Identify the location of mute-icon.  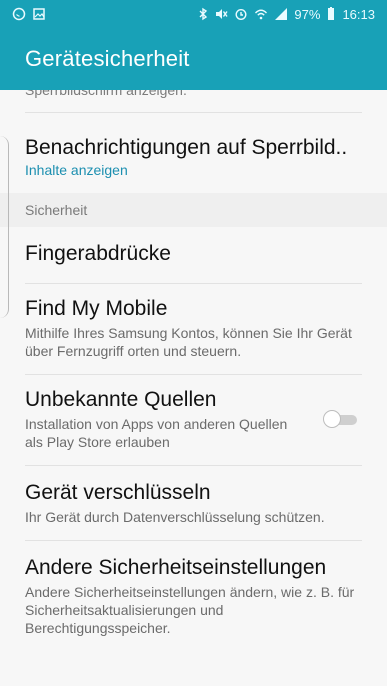
(221, 14).